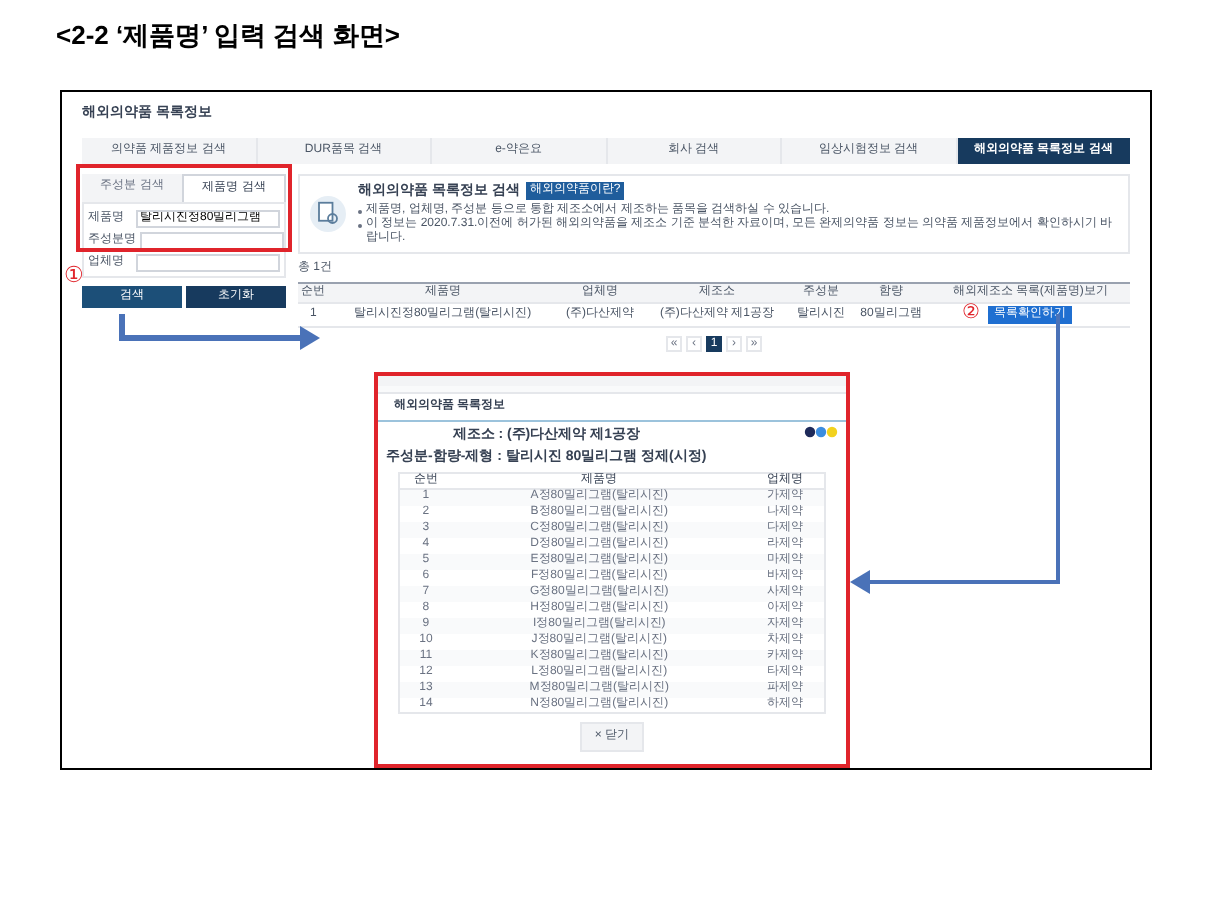  What do you see at coordinates (328, 213) in the screenshot?
I see `search-document-icon` at bounding box center [328, 213].